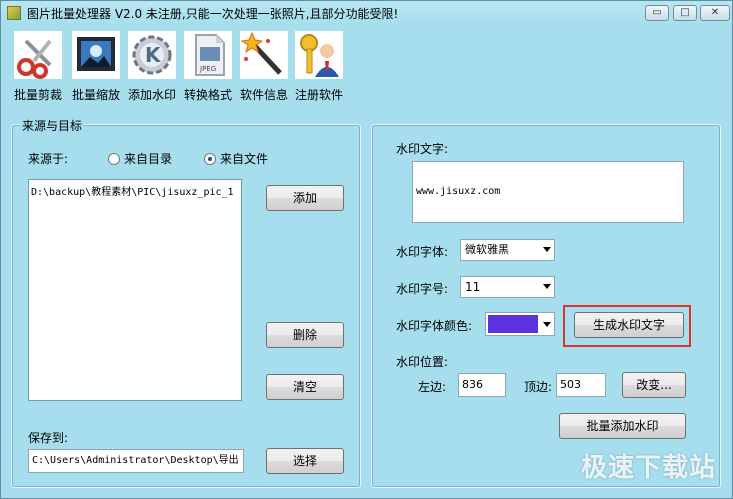  Describe the element at coordinates (513, 324) in the screenshot. I see `color-swatch` at that location.